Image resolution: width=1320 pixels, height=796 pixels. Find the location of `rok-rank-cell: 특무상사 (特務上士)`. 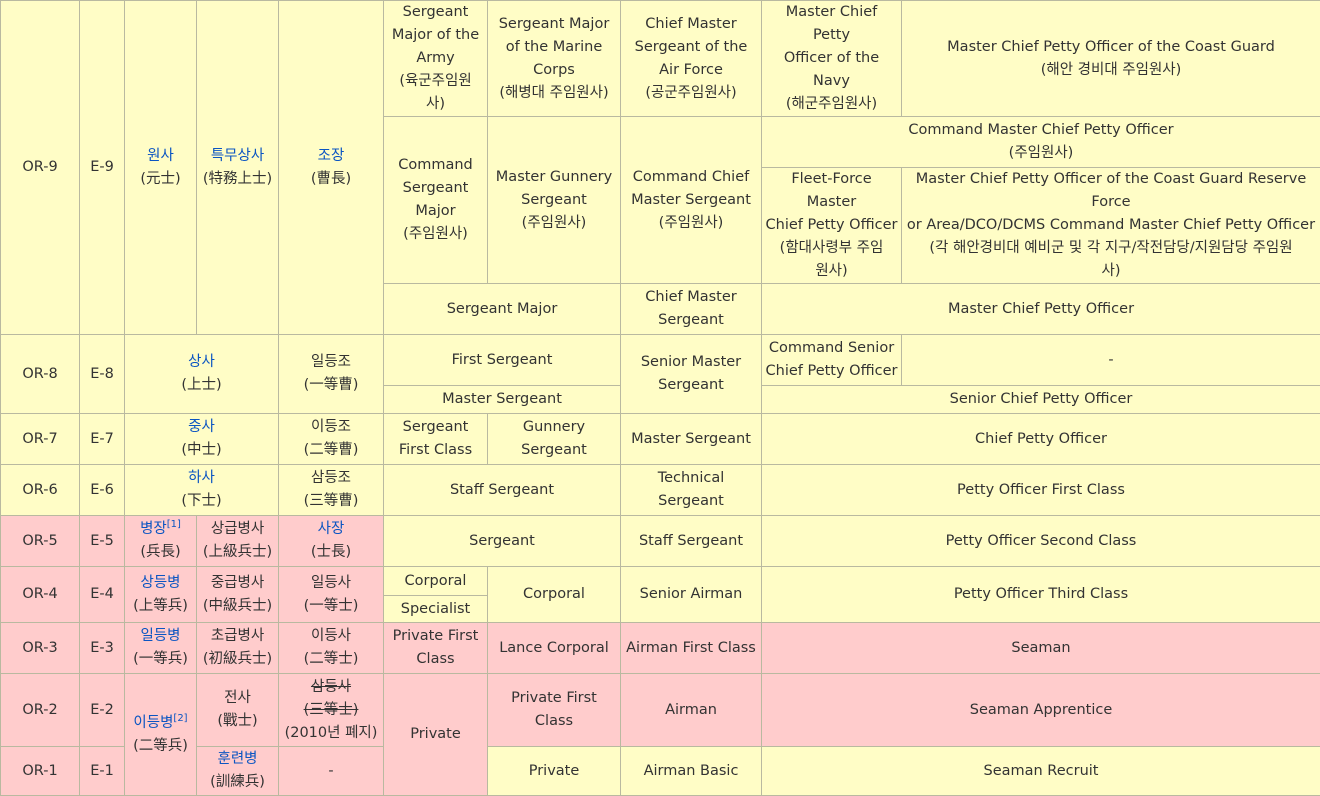

rok-rank-cell: 특무상사 (特務上士) is located at coordinates (238, 168).